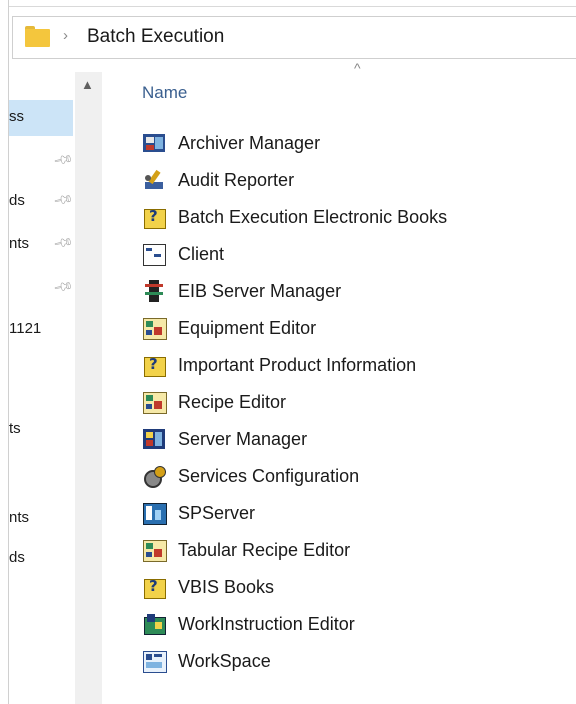 The height and width of the screenshot is (704, 576). Describe the element at coordinates (154, 291) in the screenshot. I see `server-icon` at that location.